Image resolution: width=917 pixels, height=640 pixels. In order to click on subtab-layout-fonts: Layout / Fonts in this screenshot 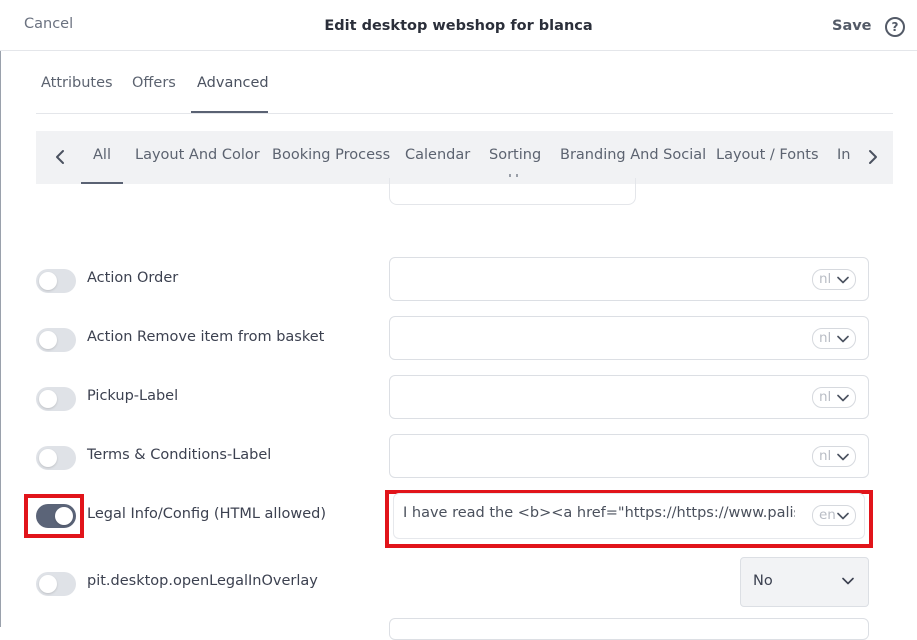, I will do `click(767, 155)`.